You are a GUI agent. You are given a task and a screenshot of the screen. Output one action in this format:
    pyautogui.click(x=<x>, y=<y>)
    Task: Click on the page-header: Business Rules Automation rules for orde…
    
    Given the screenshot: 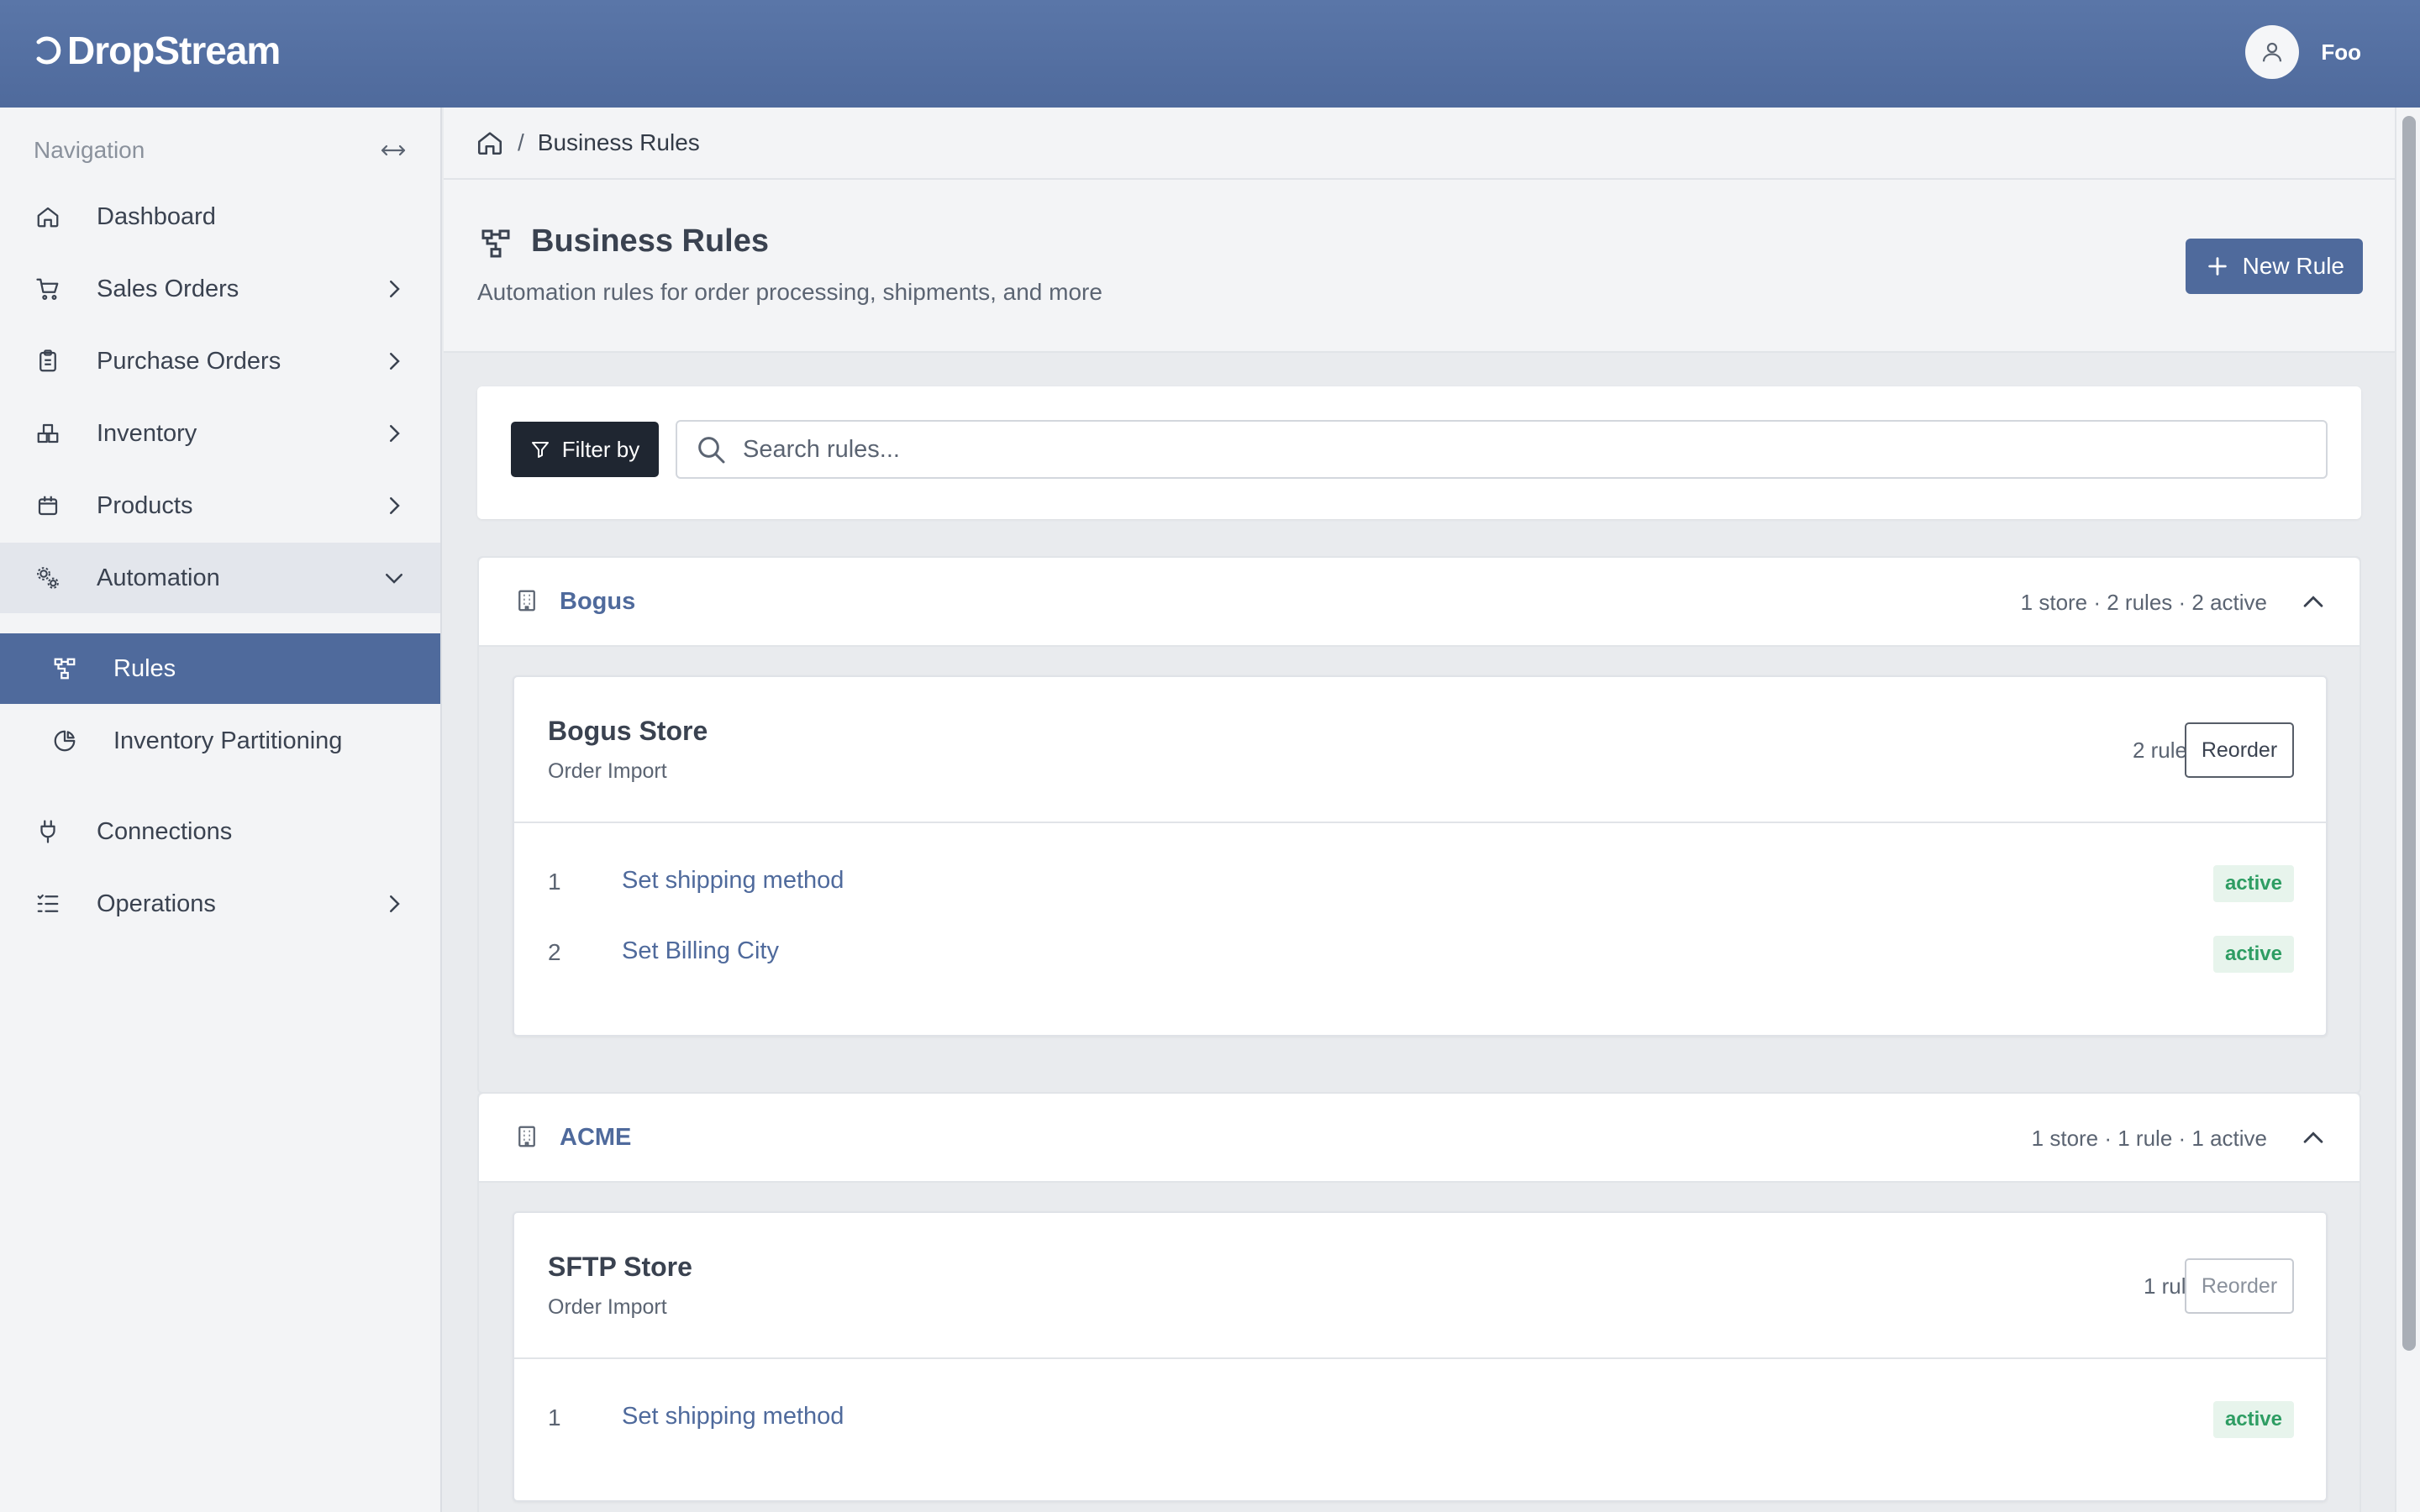 What is the action you would take?
    pyautogui.click(x=1419, y=266)
    